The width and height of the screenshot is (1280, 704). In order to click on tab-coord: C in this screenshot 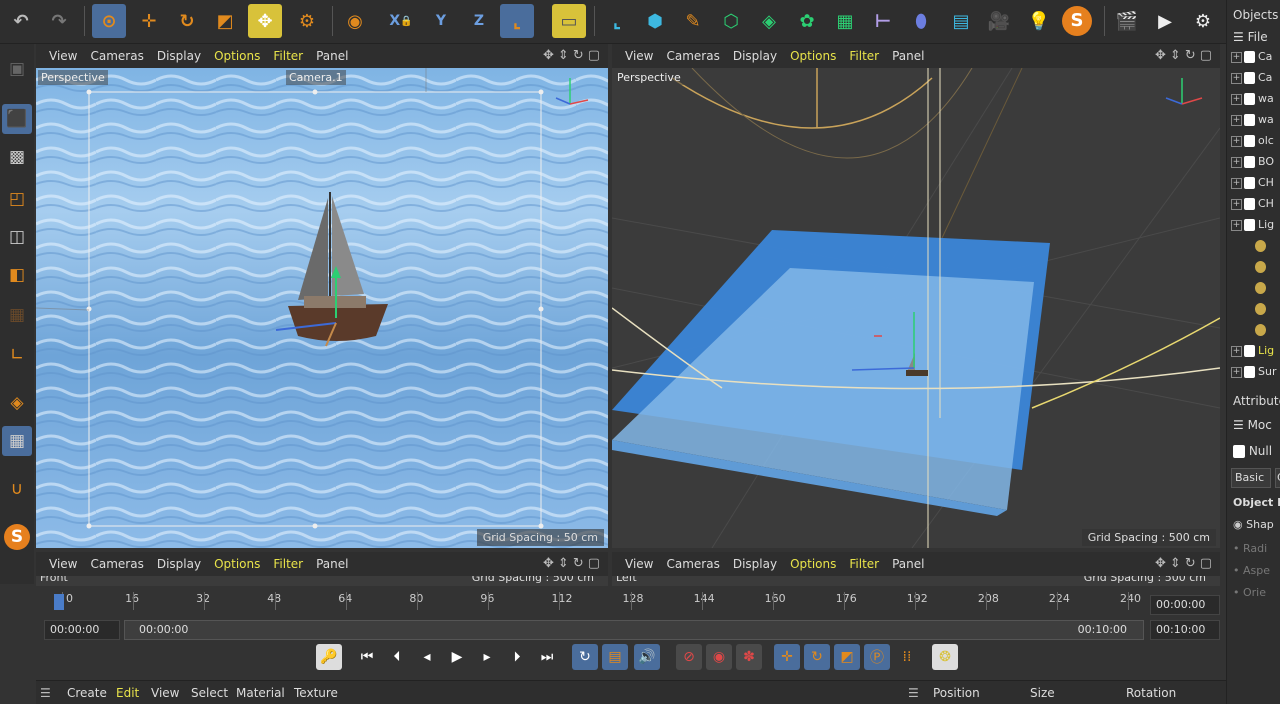, I will do `click(1277, 478)`.